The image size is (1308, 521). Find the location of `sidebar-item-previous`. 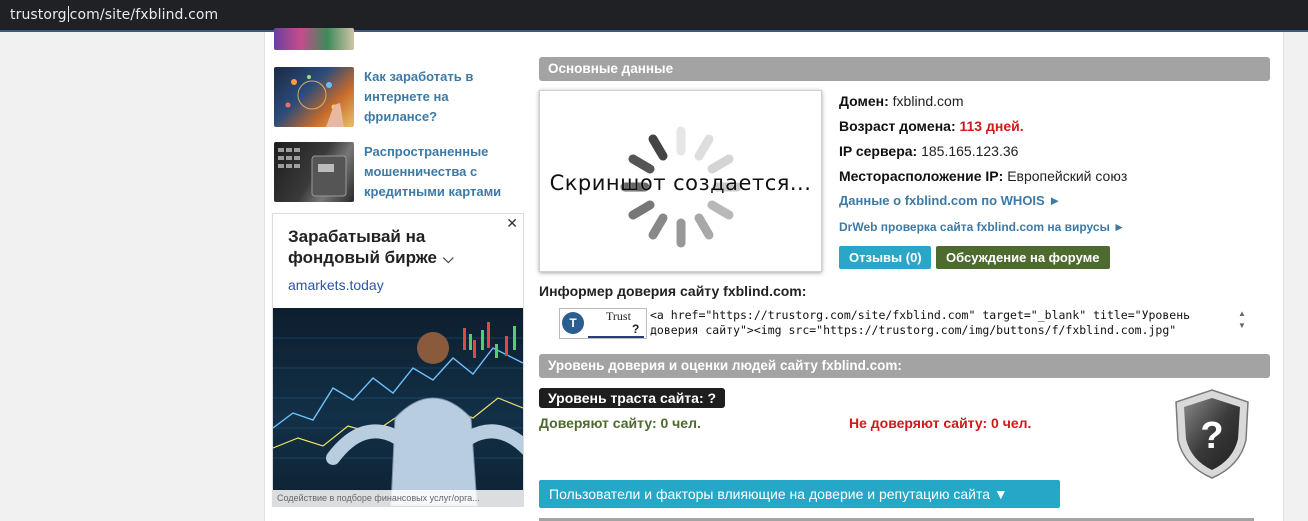

sidebar-item-previous is located at coordinates (399, 40).